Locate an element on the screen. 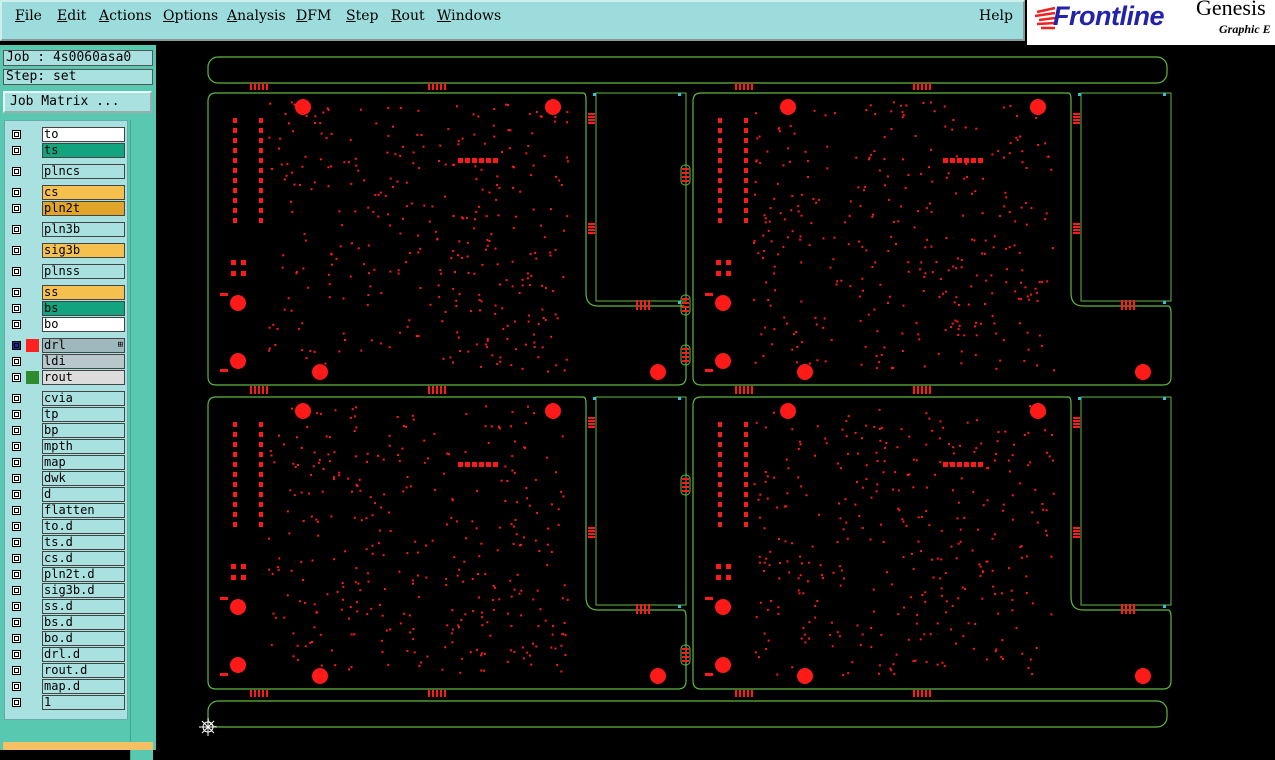  layer-row-mpth: mpth is located at coordinates (68, 446).